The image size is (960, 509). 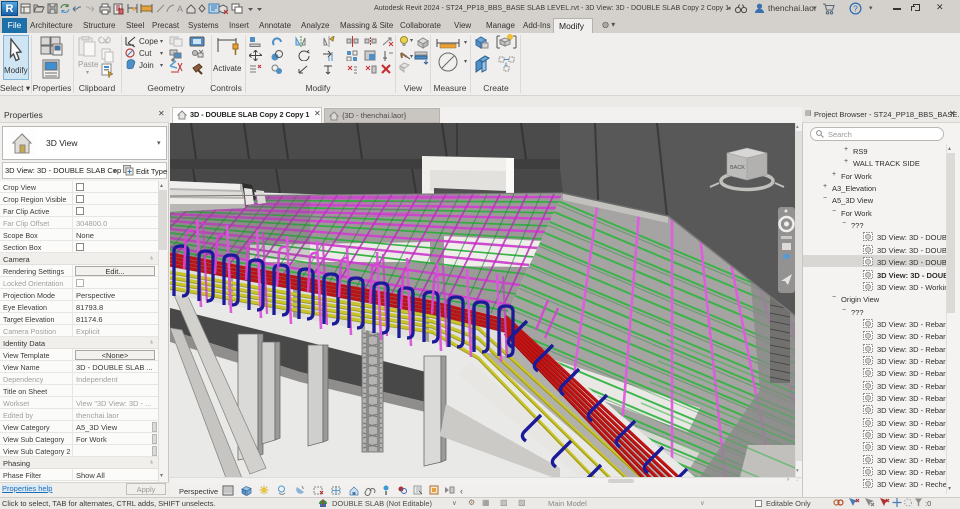 I want to click on svg-text: A, so click(x=180, y=9).